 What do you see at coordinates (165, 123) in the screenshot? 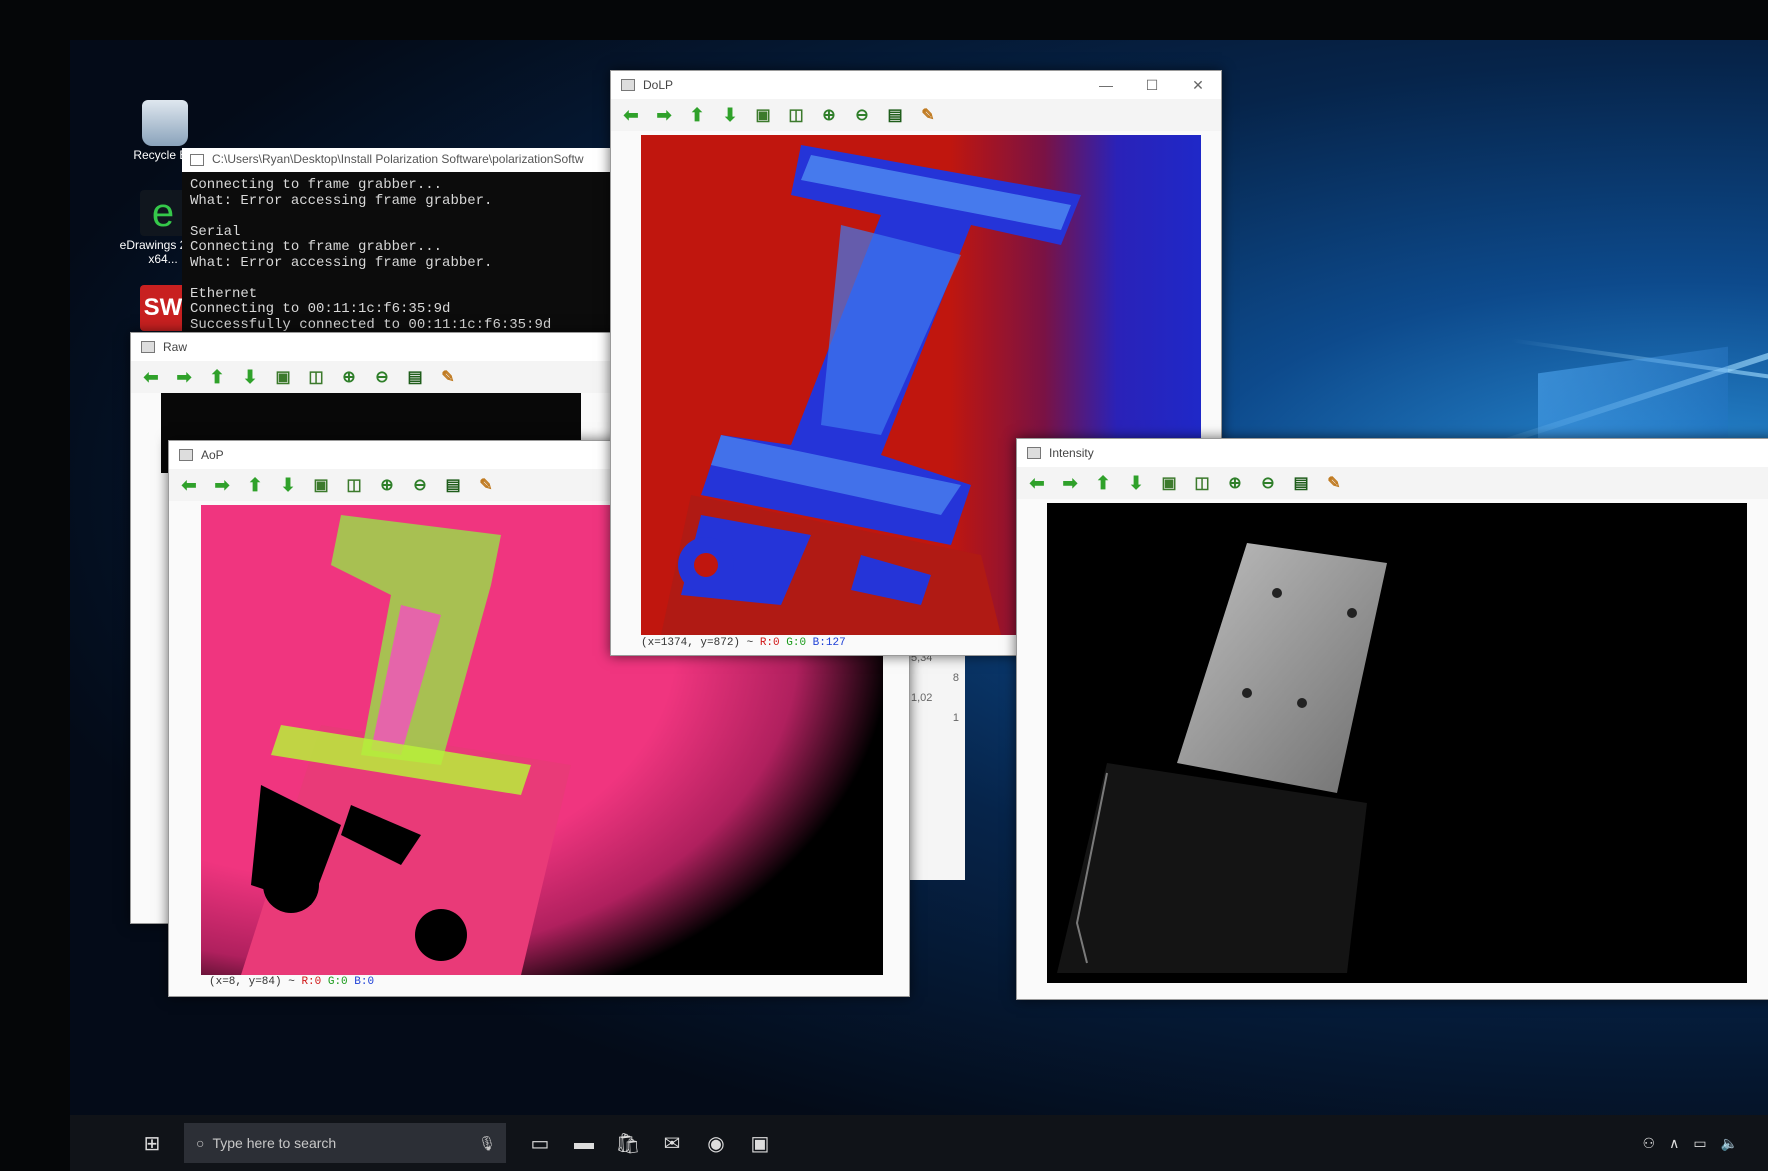
I see `recycle-bin-glyph-icon` at bounding box center [165, 123].